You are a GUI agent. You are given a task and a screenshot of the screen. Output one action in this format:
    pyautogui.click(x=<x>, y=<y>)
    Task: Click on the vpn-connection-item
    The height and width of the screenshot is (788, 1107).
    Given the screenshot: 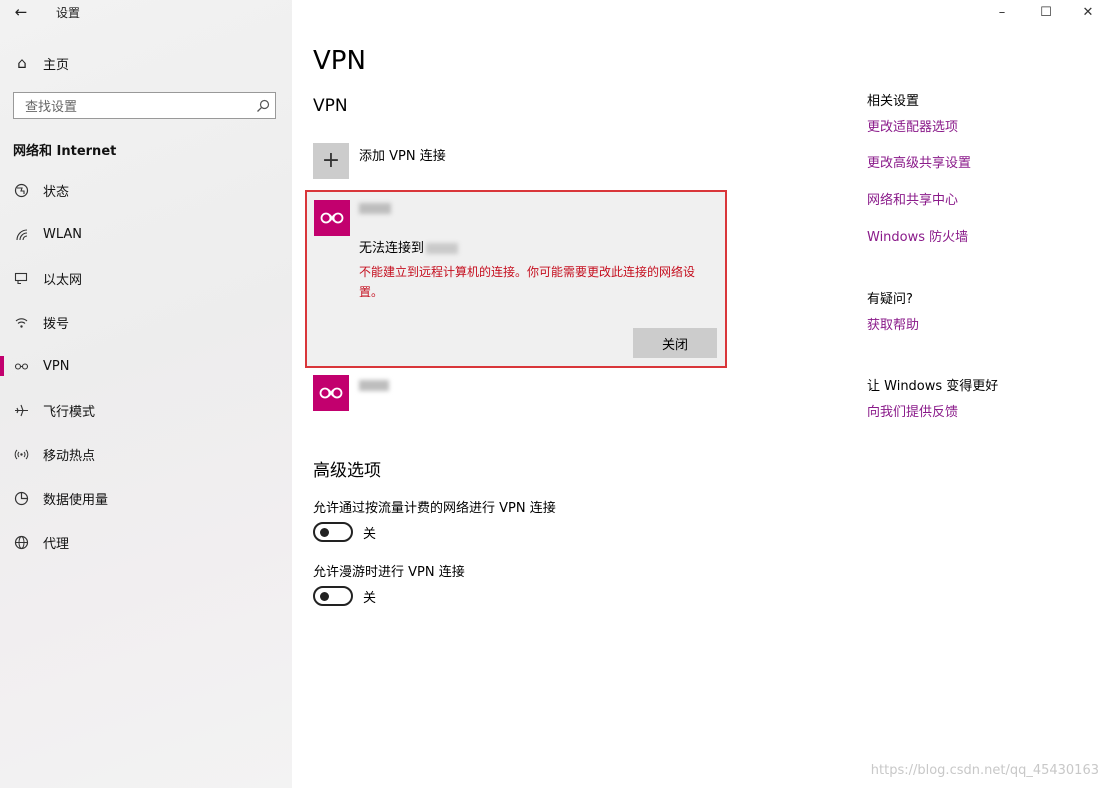 What is the action you would take?
    pyautogui.click(x=523, y=394)
    